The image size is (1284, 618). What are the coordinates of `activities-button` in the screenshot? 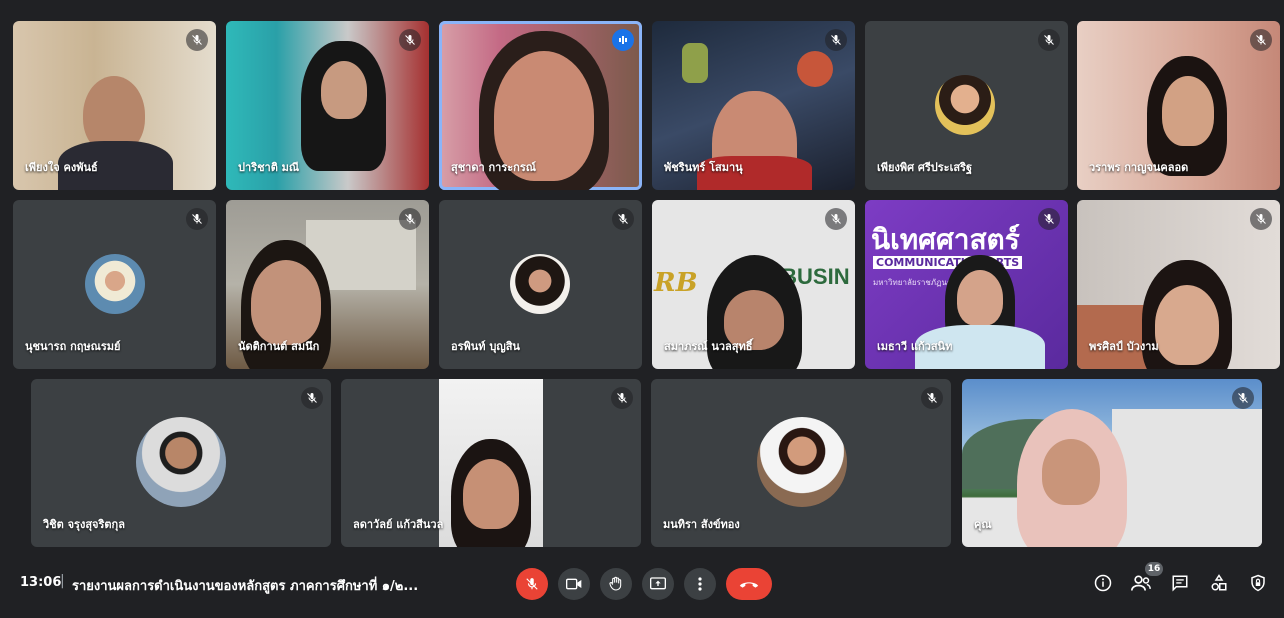 It's located at (1219, 583).